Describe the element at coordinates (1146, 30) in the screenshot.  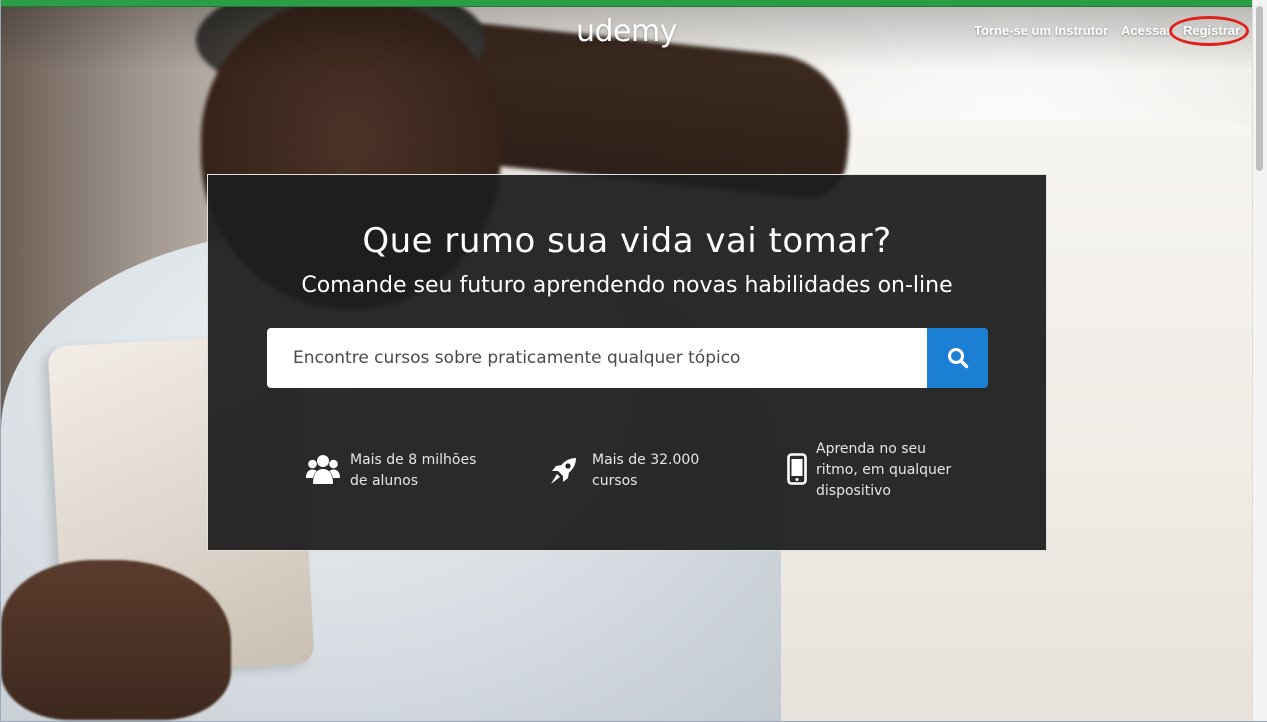
I see `login-link: Acessar` at that location.